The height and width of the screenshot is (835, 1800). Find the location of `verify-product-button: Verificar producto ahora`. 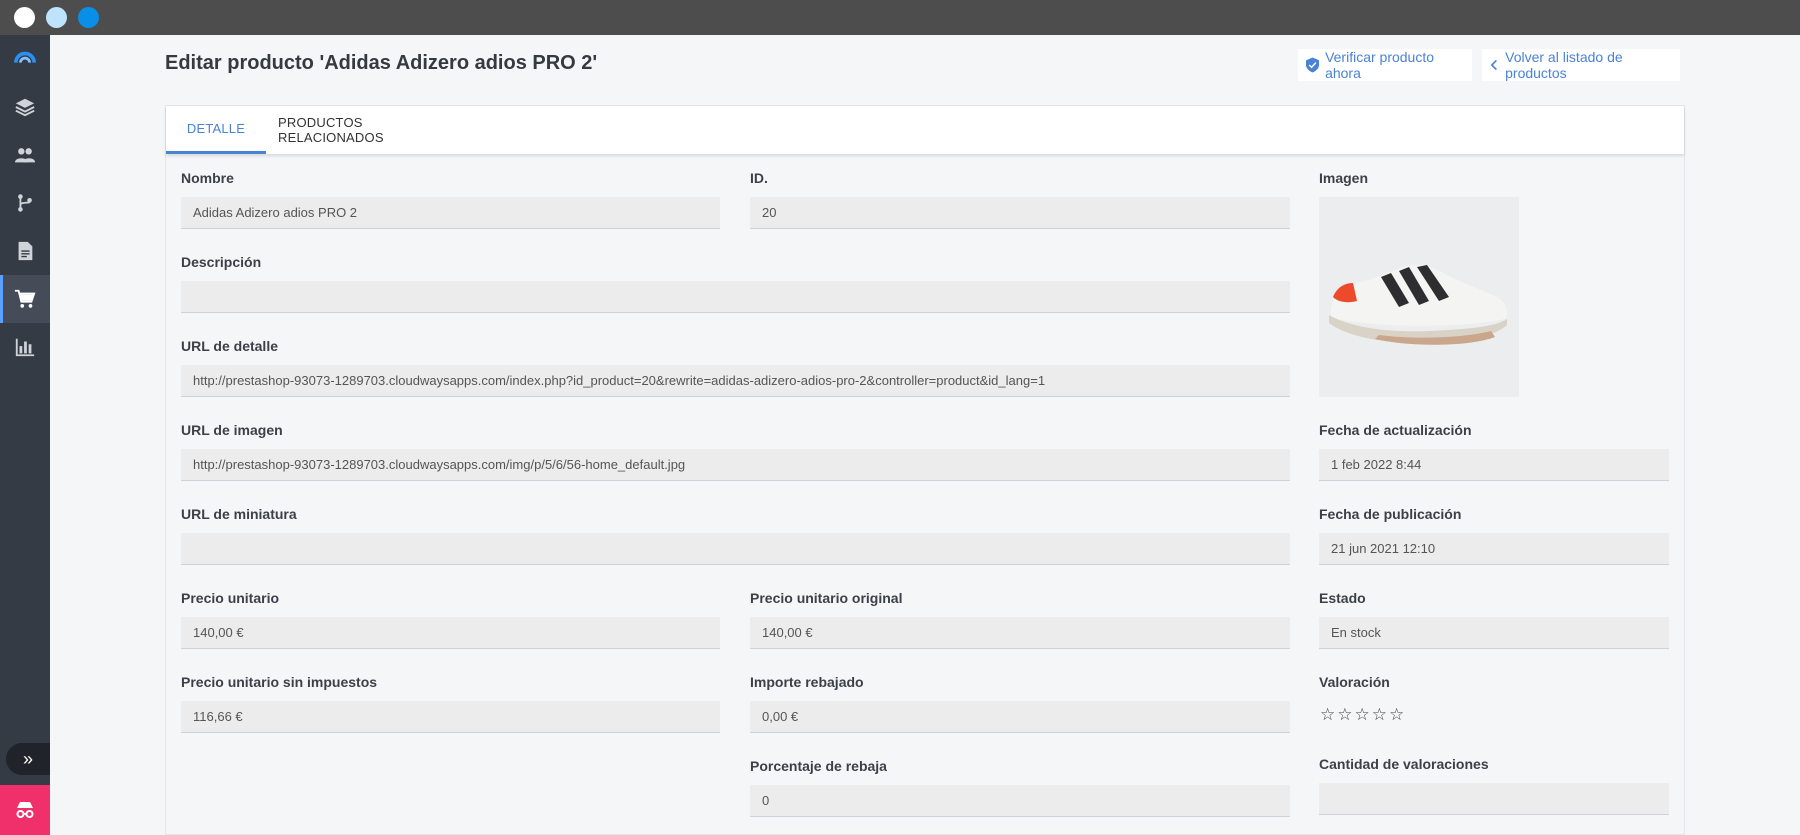

verify-product-button: Verificar producto ahora is located at coordinates (1385, 65).